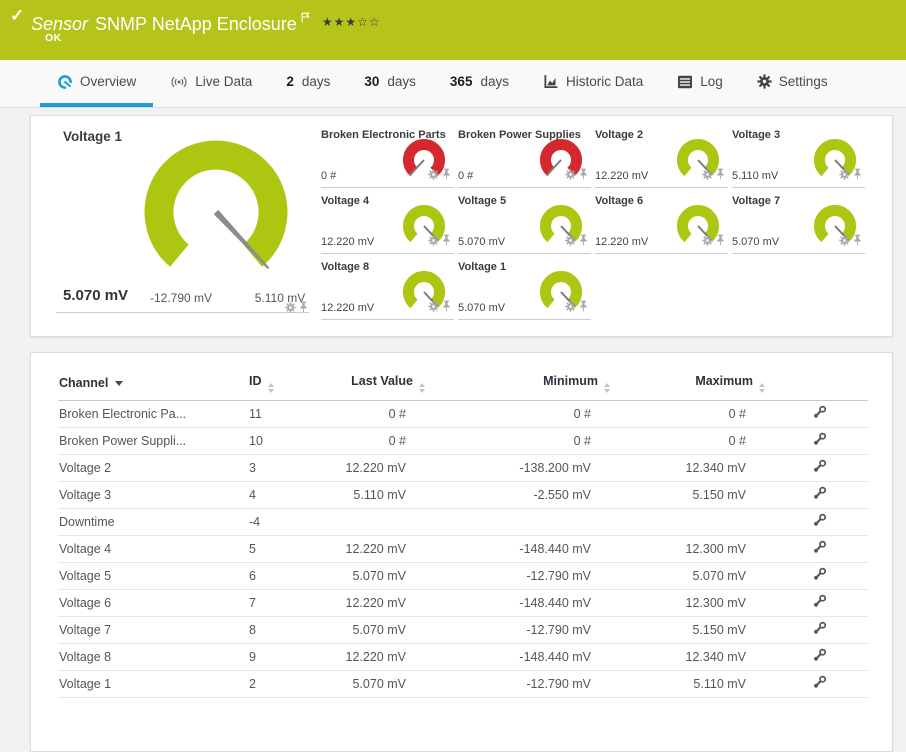 The height and width of the screenshot is (752, 906). What do you see at coordinates (153, 384) in the screenshot?
I see `column-header-channel: Channel` at bounding box center [153, 384].